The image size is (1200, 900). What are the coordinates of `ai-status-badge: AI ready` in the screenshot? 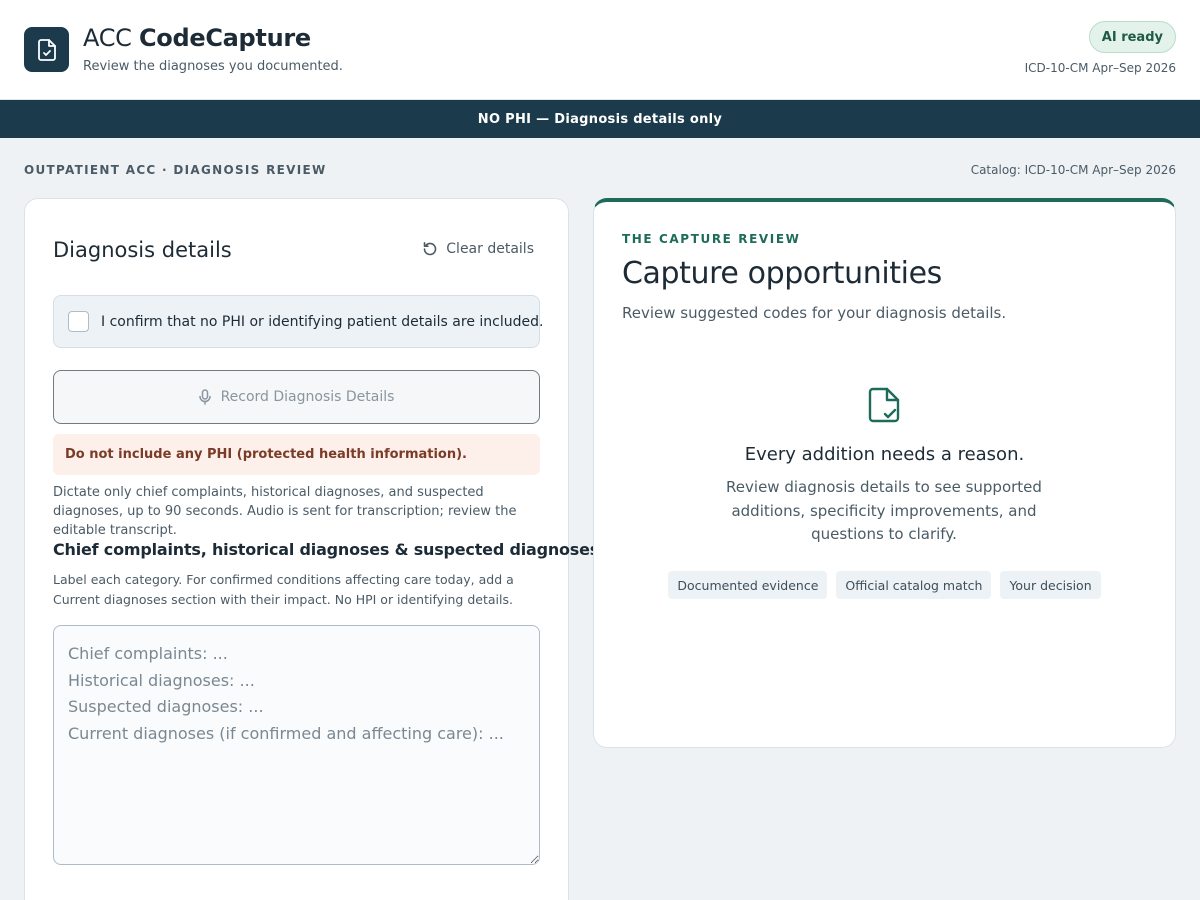 It's located at (1132, 37).